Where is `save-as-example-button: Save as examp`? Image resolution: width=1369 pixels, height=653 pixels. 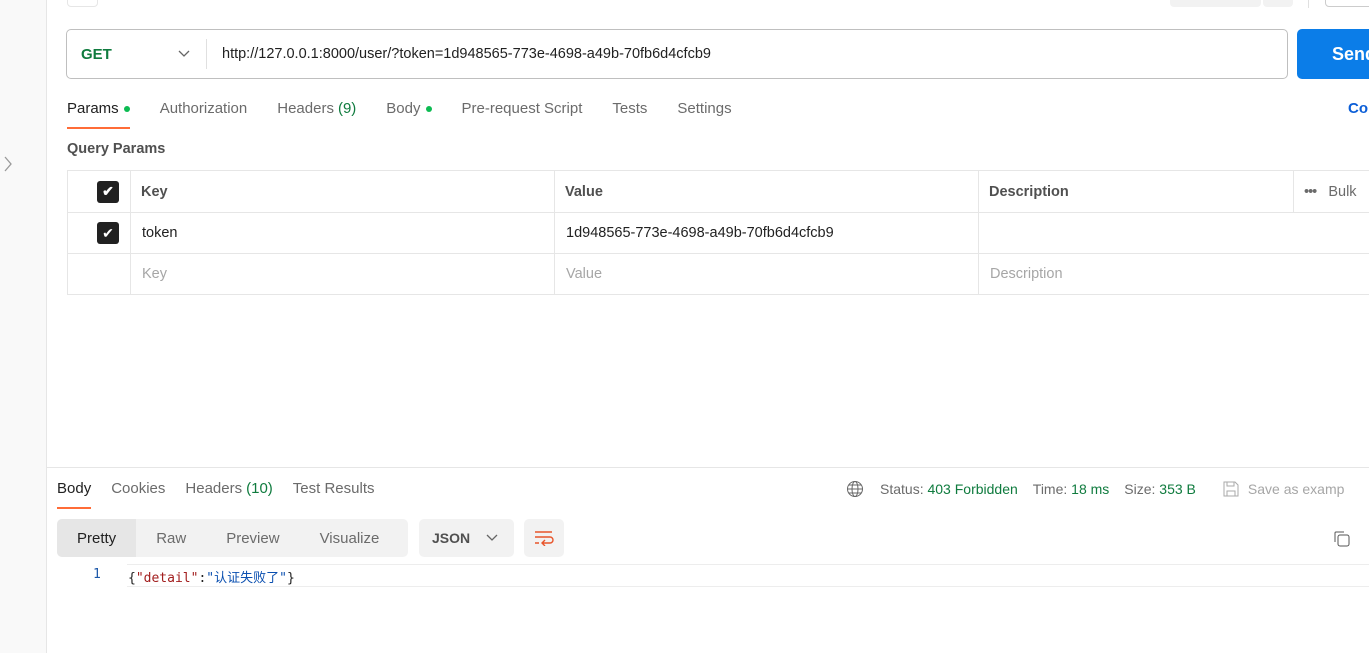 save-as-example-button: Save as examp is located at coordinates (1283, 489).